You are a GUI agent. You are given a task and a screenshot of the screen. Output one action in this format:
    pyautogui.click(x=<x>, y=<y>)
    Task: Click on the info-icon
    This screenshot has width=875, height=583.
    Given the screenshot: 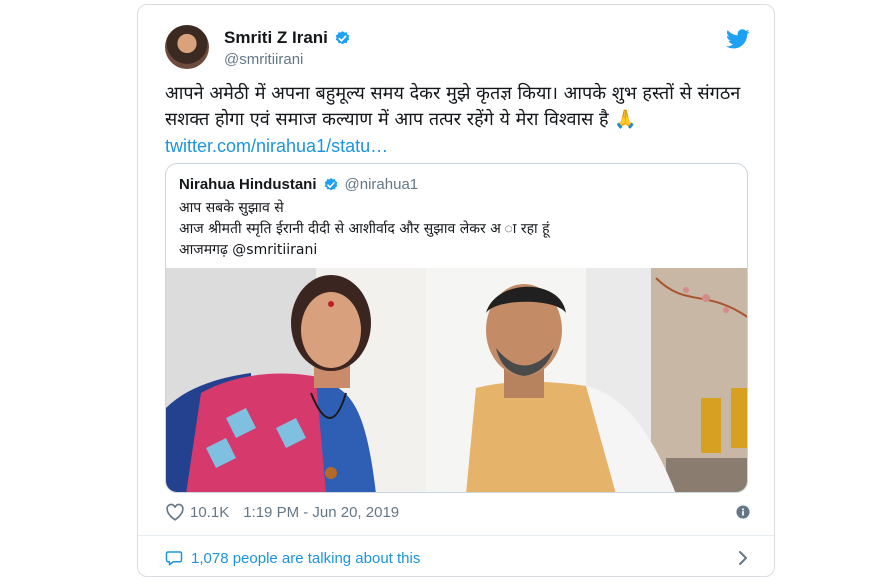 What is the action you would take?
    pyautogui.click(x=743, y=512)
    